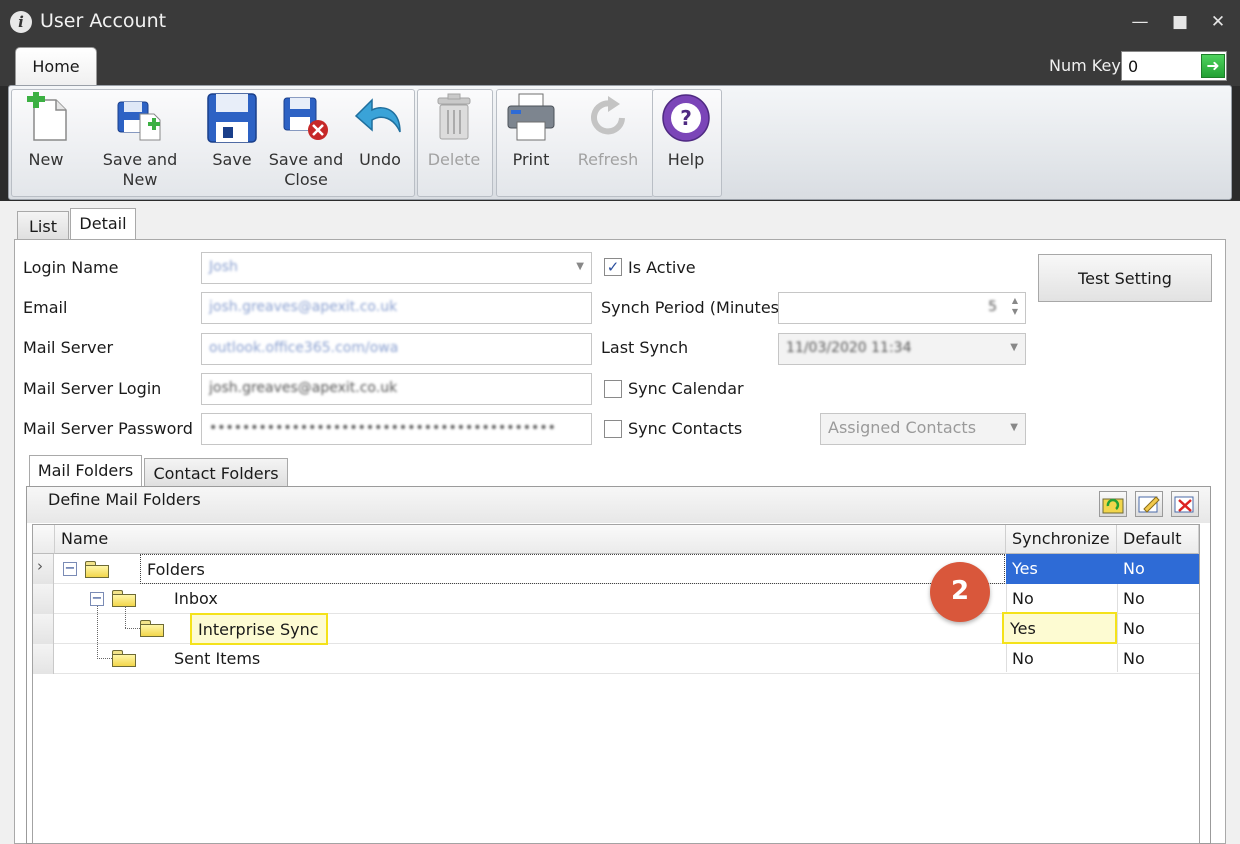 Image resolution: width=1240 pixels, height=844 pixels. I want to click on delete-button: Delete, so click(454, 131).